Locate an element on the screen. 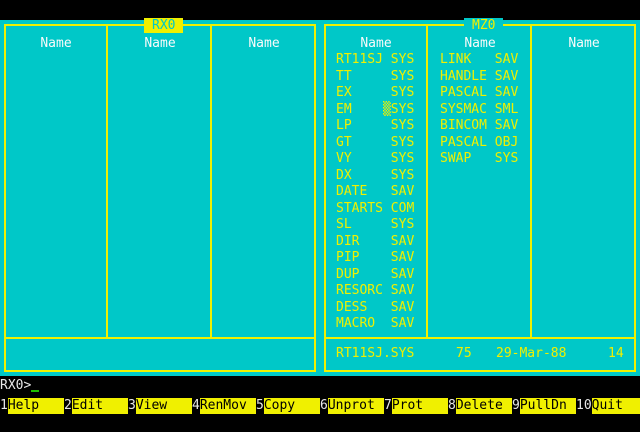 The height and width of the screenshot is (432, 640). file-entry: PASCAL SAV is located at coordinates (479, 93).